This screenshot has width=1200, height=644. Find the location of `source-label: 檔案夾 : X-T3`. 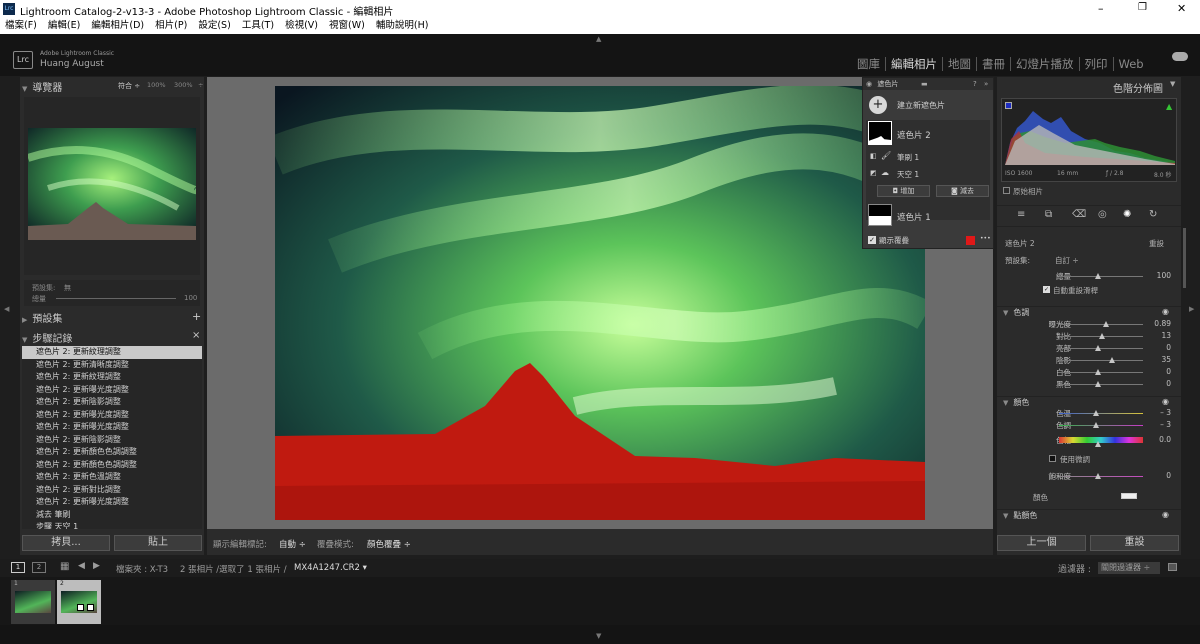

source-label: 檔案夾 : X-T3 is located at coordinates (142, 569).